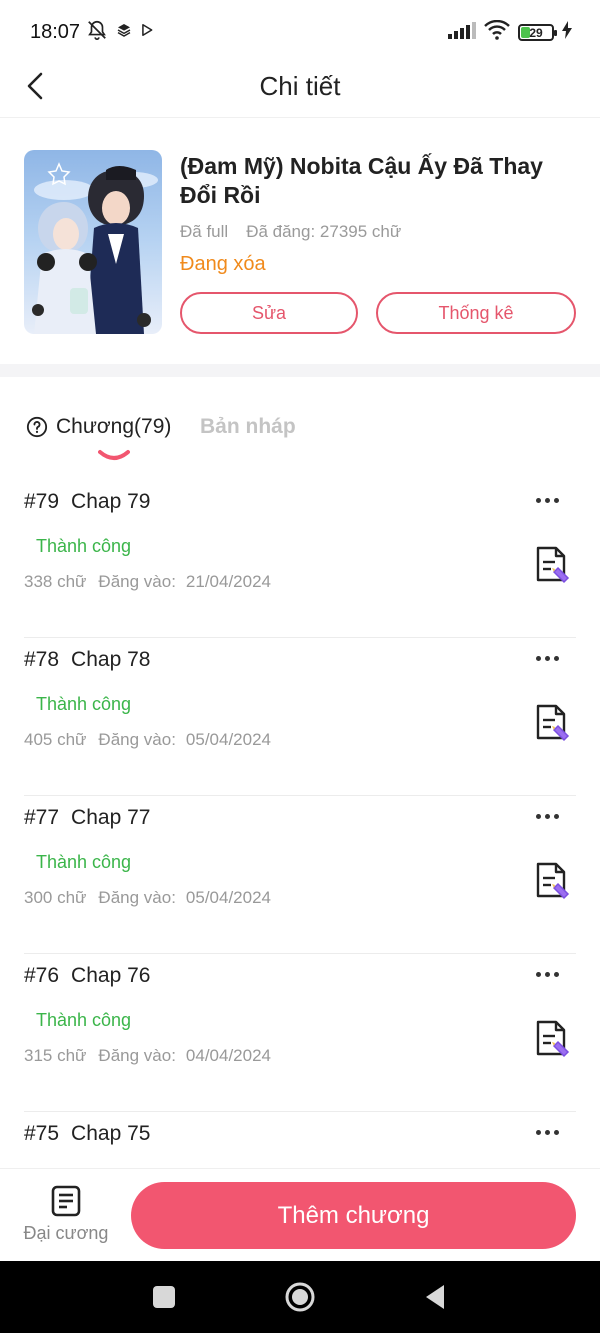  What do you see at coordinates (223, 264) in the screenshot?
I see `story-status: Đang xóa` at bounding box center [223, 264].